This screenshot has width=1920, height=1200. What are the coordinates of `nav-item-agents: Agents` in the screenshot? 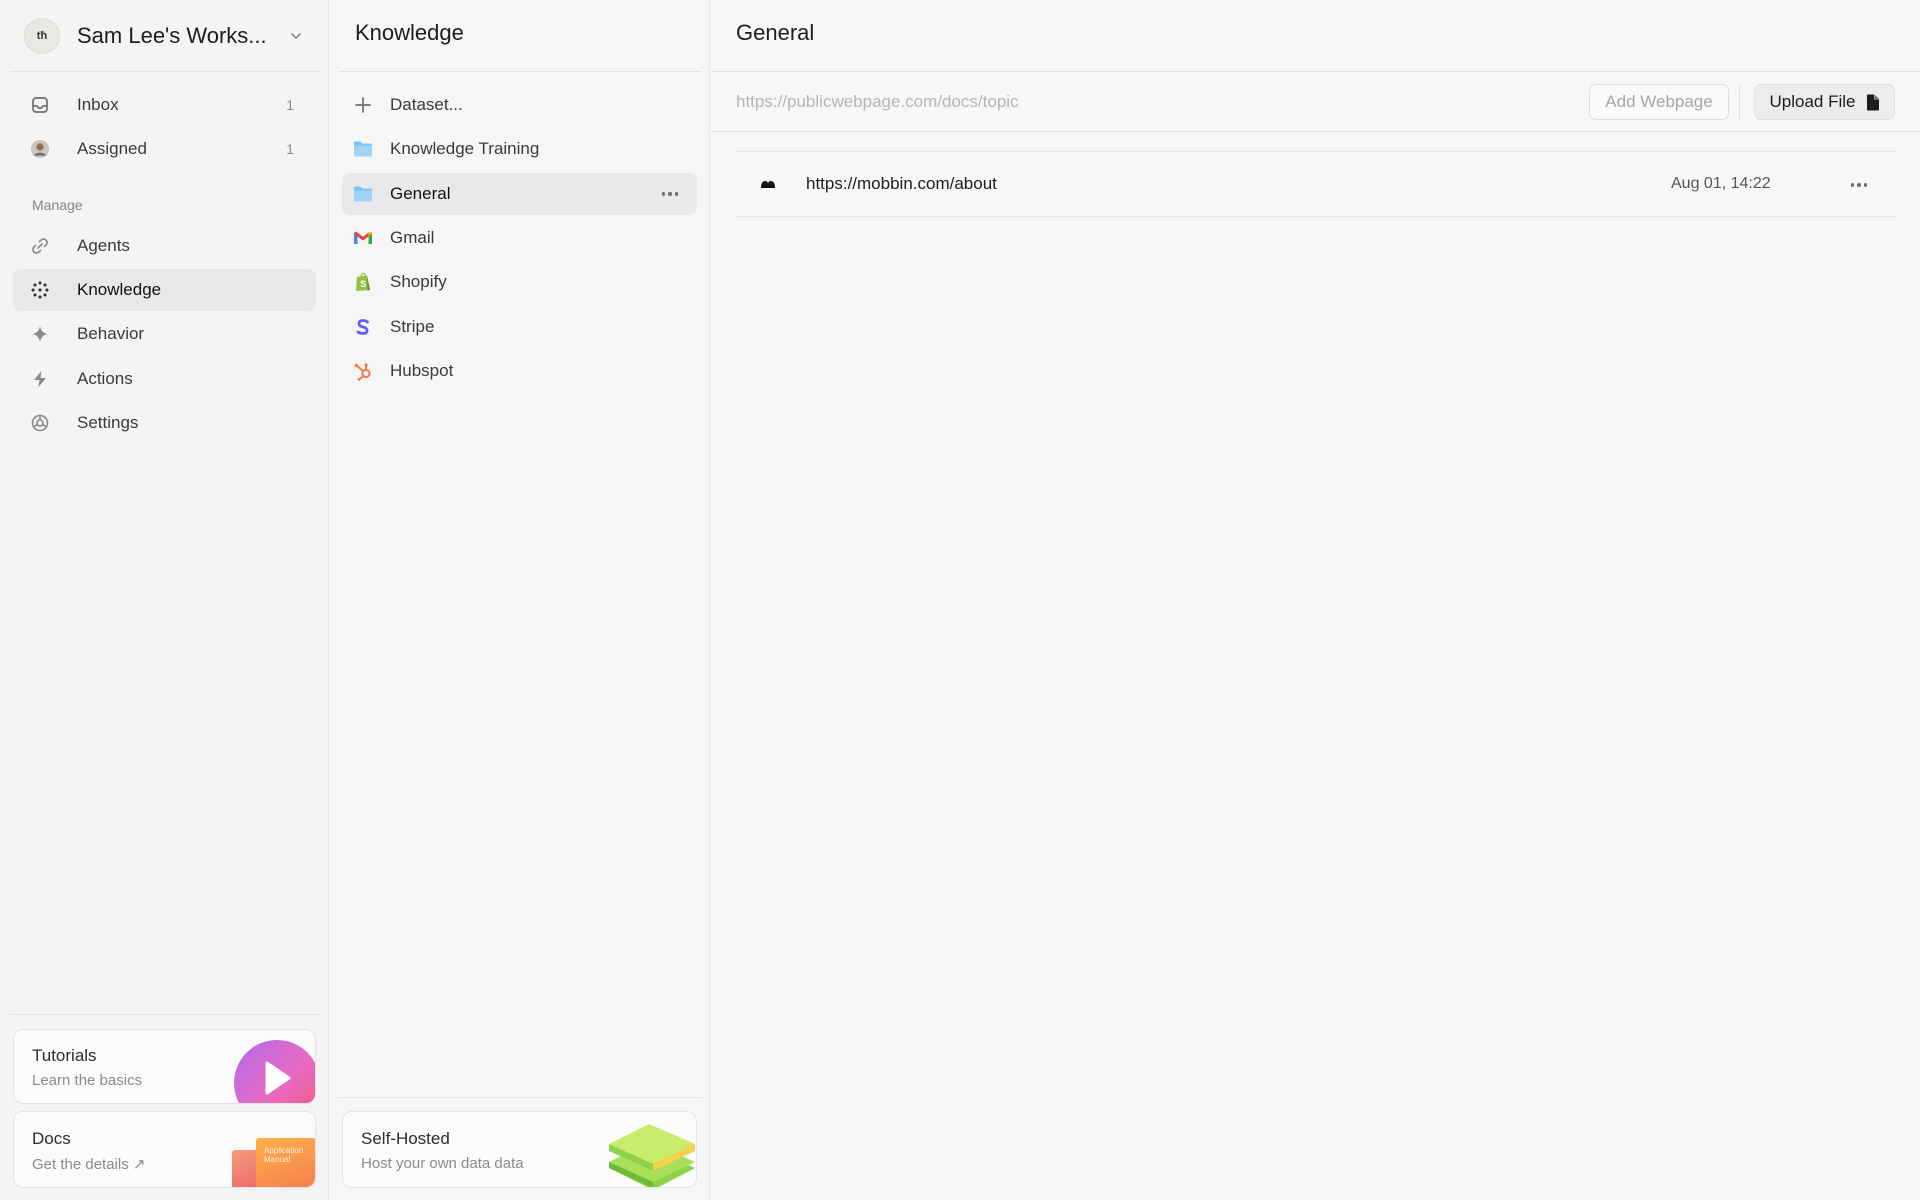 It's located at (164, 246).